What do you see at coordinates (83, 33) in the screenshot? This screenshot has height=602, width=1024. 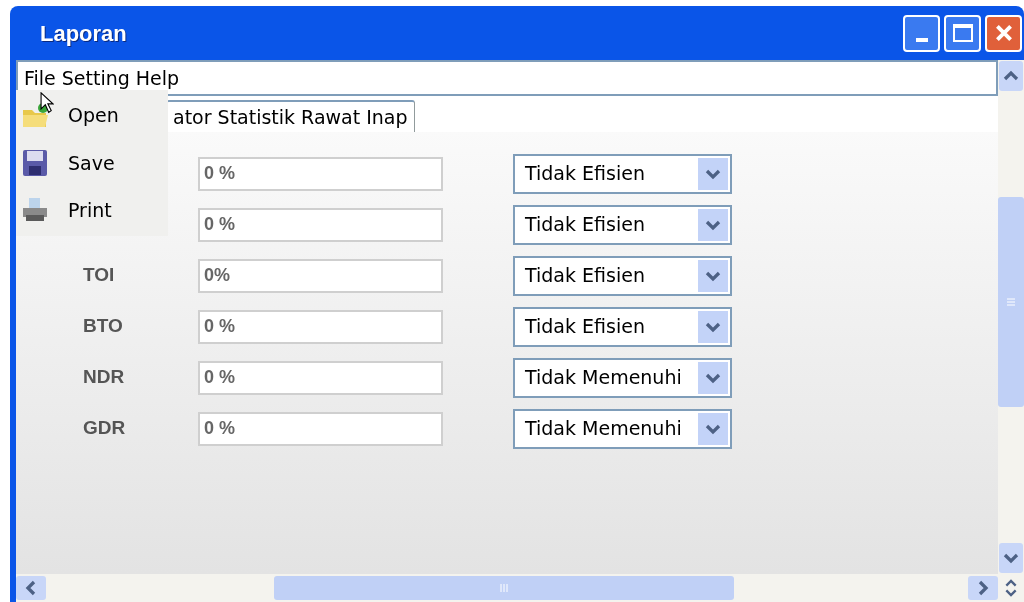 I see `window-title: Laporan` at bounding box center [83, 33].